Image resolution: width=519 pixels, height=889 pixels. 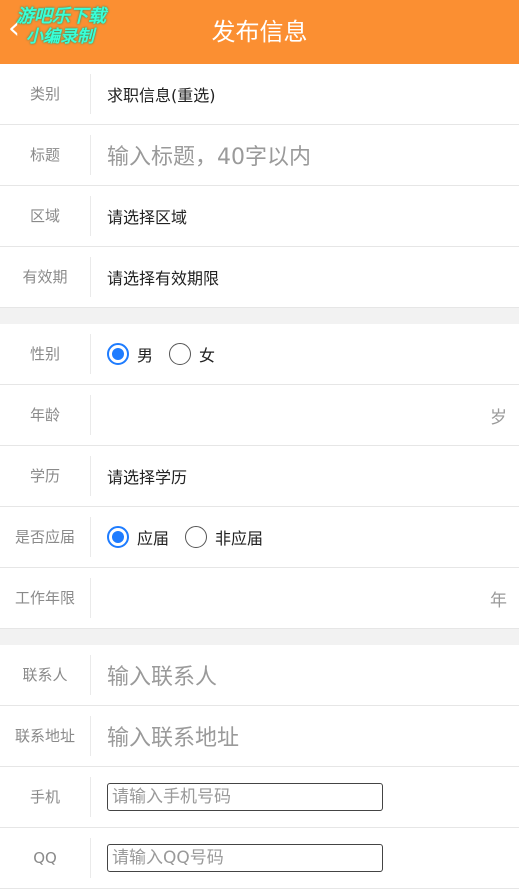 I want to click on age-unit: 岁, so click(x=498, y=417).